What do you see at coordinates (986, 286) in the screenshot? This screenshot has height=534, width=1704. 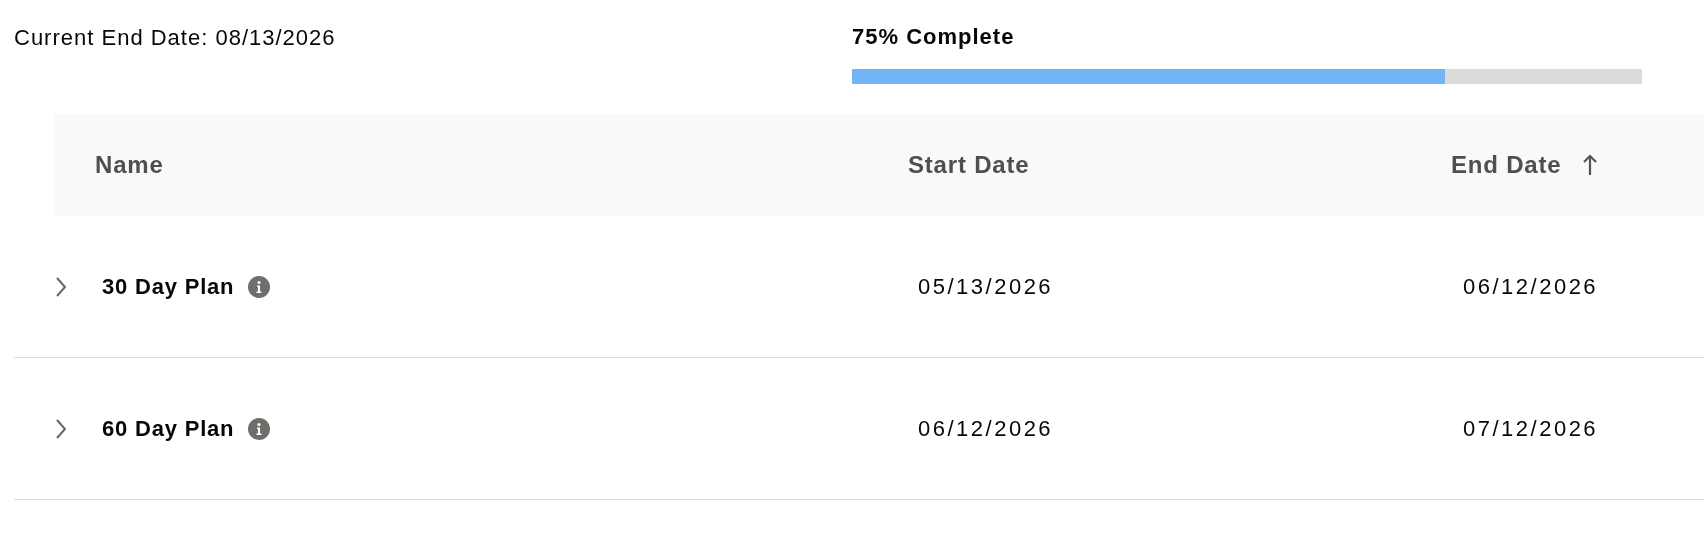 I see `table-cell-text: 05/13/2026` at bounding box center [986, 286].